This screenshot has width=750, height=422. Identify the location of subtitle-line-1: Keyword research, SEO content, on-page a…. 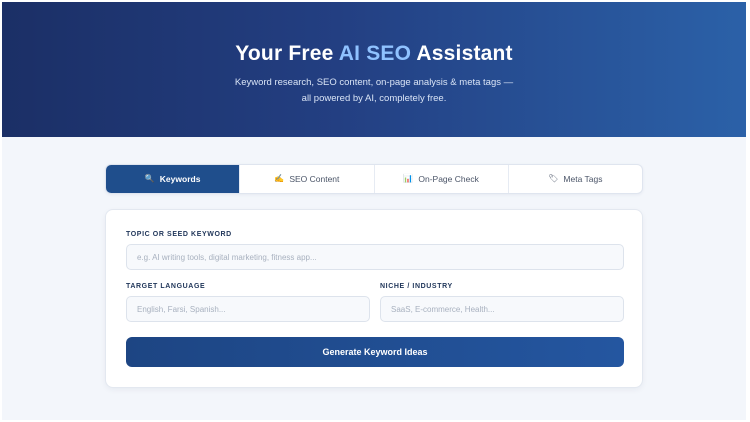
(374, 82).